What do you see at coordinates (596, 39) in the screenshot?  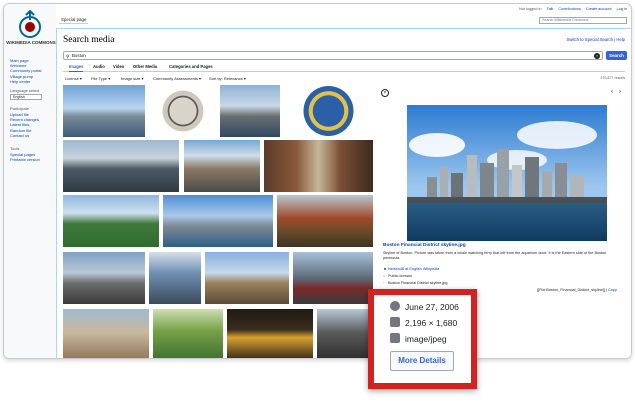 I see `switch-to-special-search-link: Switch to Special:Search | Help` at bounding box center [596, 39].